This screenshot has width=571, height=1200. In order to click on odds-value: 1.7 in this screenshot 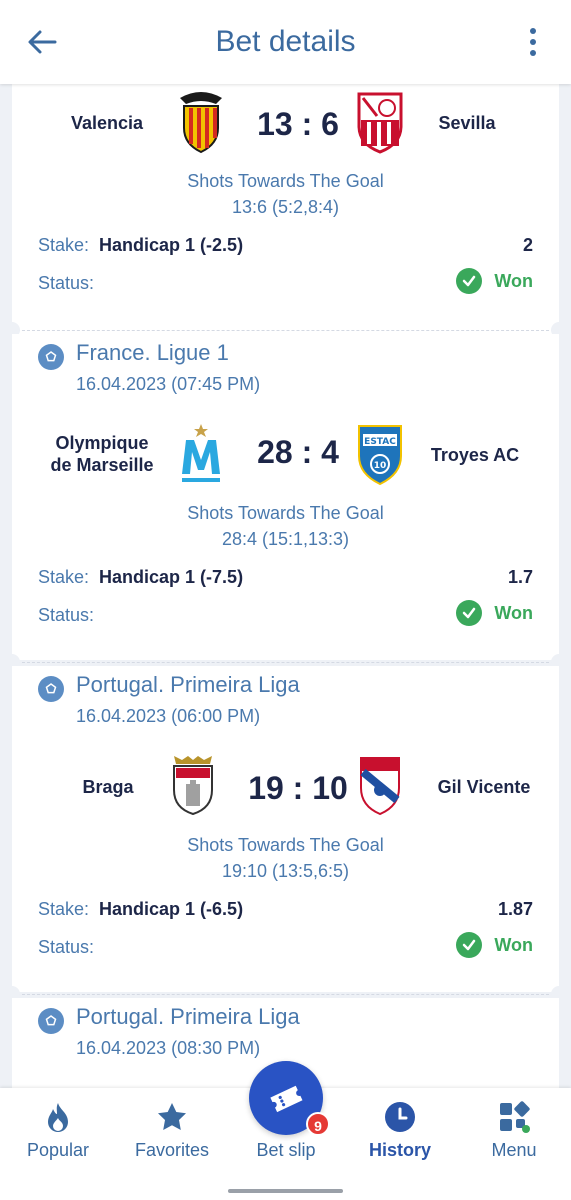, I will do `click(520, 577)`.